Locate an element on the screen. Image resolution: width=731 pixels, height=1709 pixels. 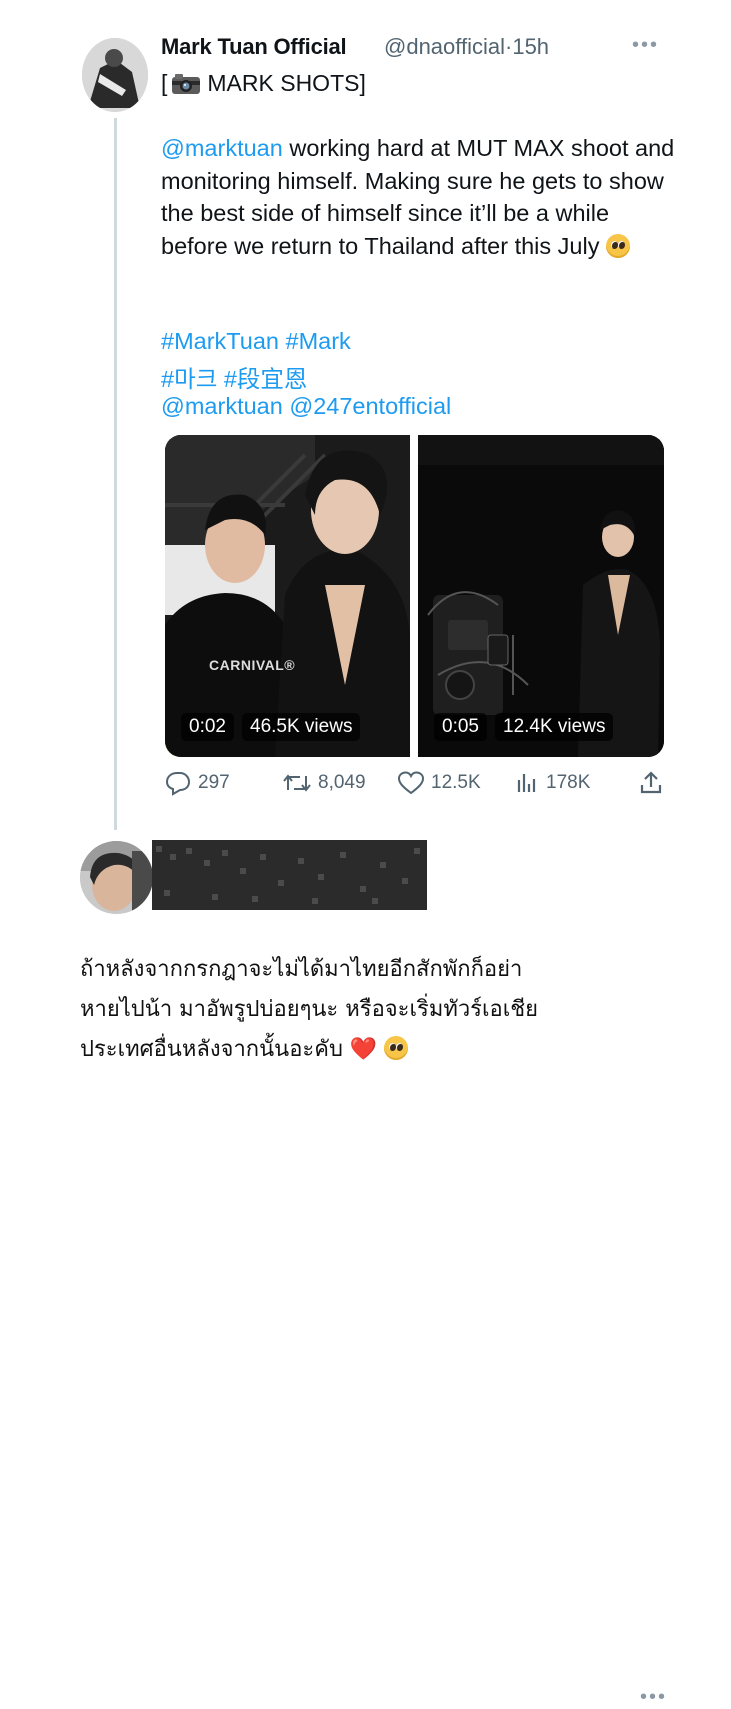
video-views-badge: 46.5K views is located at coordinates (301, 727).